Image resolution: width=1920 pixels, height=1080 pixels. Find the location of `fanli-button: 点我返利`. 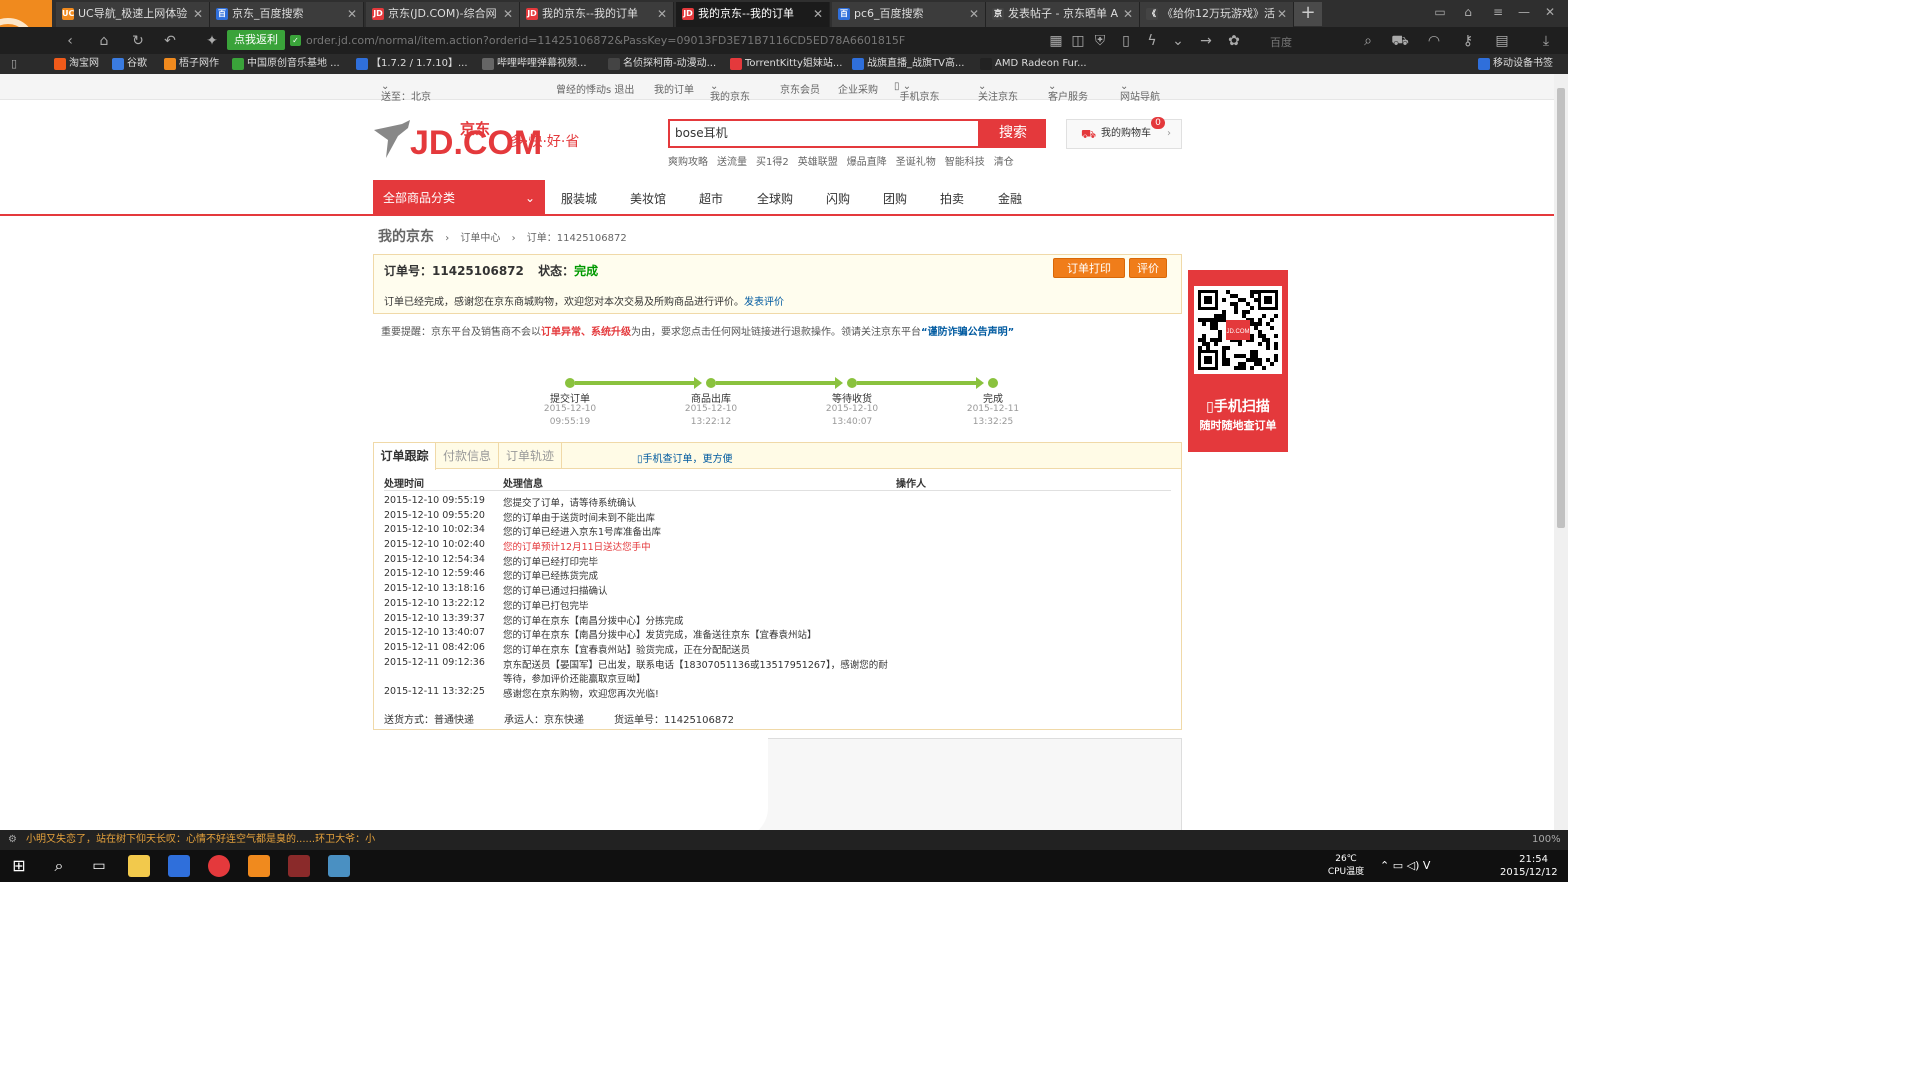

fanli-button: 点我返利 is located at coordinates (256, 40).